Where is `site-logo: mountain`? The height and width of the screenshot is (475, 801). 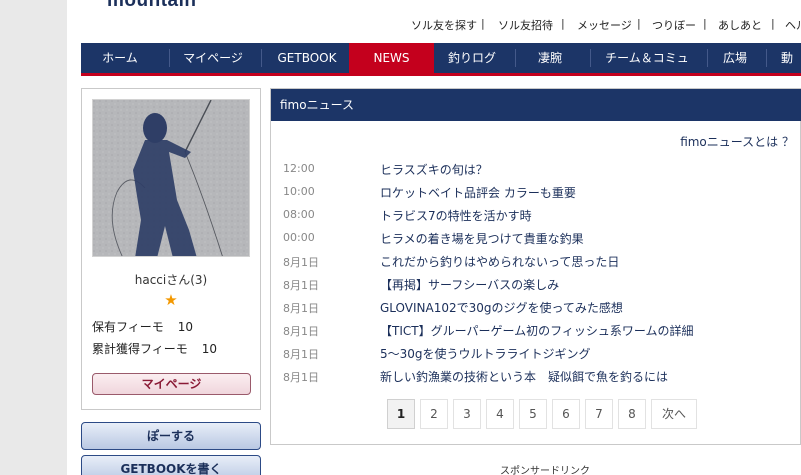
site-logo: mountain is located at coordinates (152, 6).